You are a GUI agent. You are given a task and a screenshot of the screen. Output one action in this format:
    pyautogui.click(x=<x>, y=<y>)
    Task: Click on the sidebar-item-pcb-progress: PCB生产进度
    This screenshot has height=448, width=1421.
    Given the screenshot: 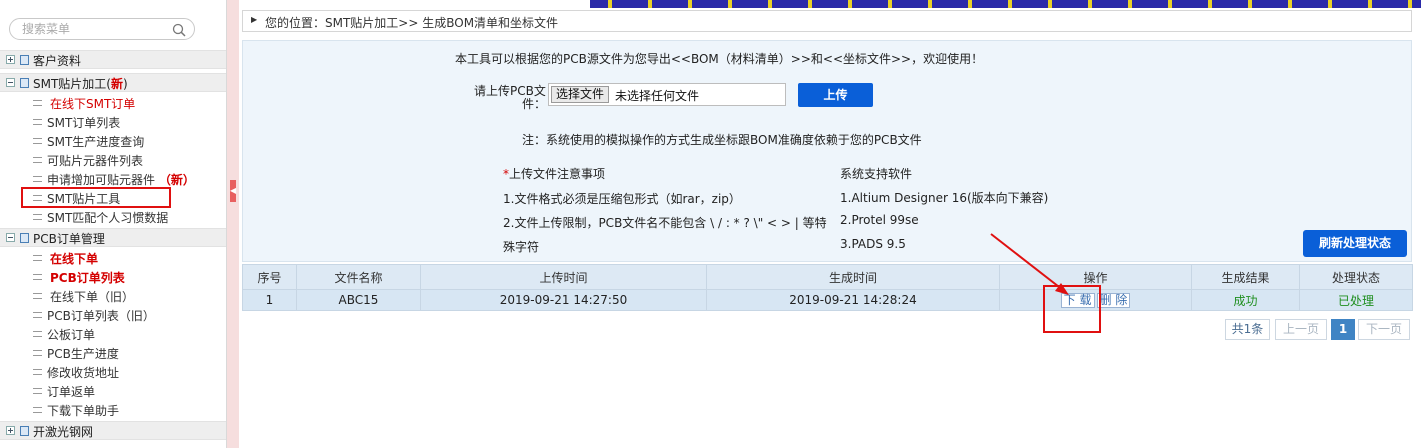 What is the action you would take?
    pyautogui.click(x=113, y=352)
    